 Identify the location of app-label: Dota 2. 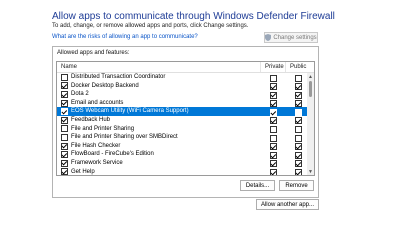
(80, 94).